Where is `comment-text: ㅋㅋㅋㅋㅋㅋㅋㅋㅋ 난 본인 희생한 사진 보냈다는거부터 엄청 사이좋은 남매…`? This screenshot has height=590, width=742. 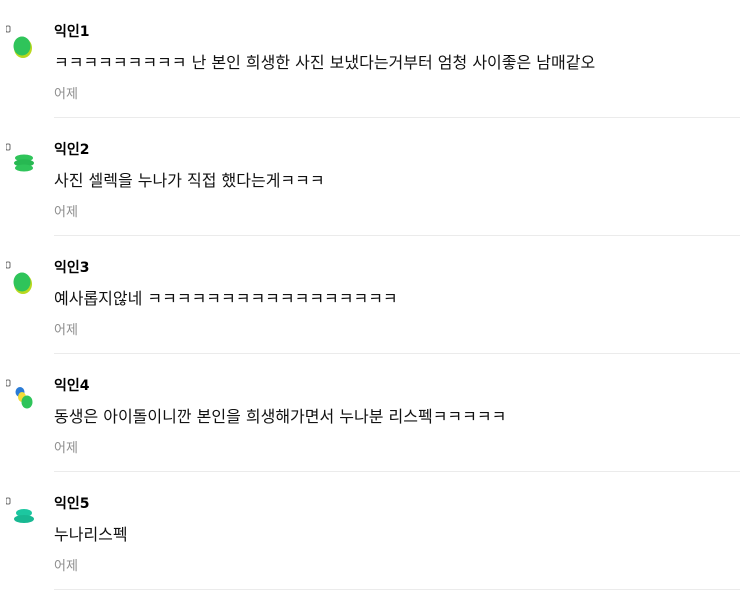
comment-text: ㅋㅋㅋㅋㅋㅋㅋㅋㅋ 난 본인 희생한 사진 보냈다는거부터 엄청 사이좋은 남매… is located at coordinates (325, 62).